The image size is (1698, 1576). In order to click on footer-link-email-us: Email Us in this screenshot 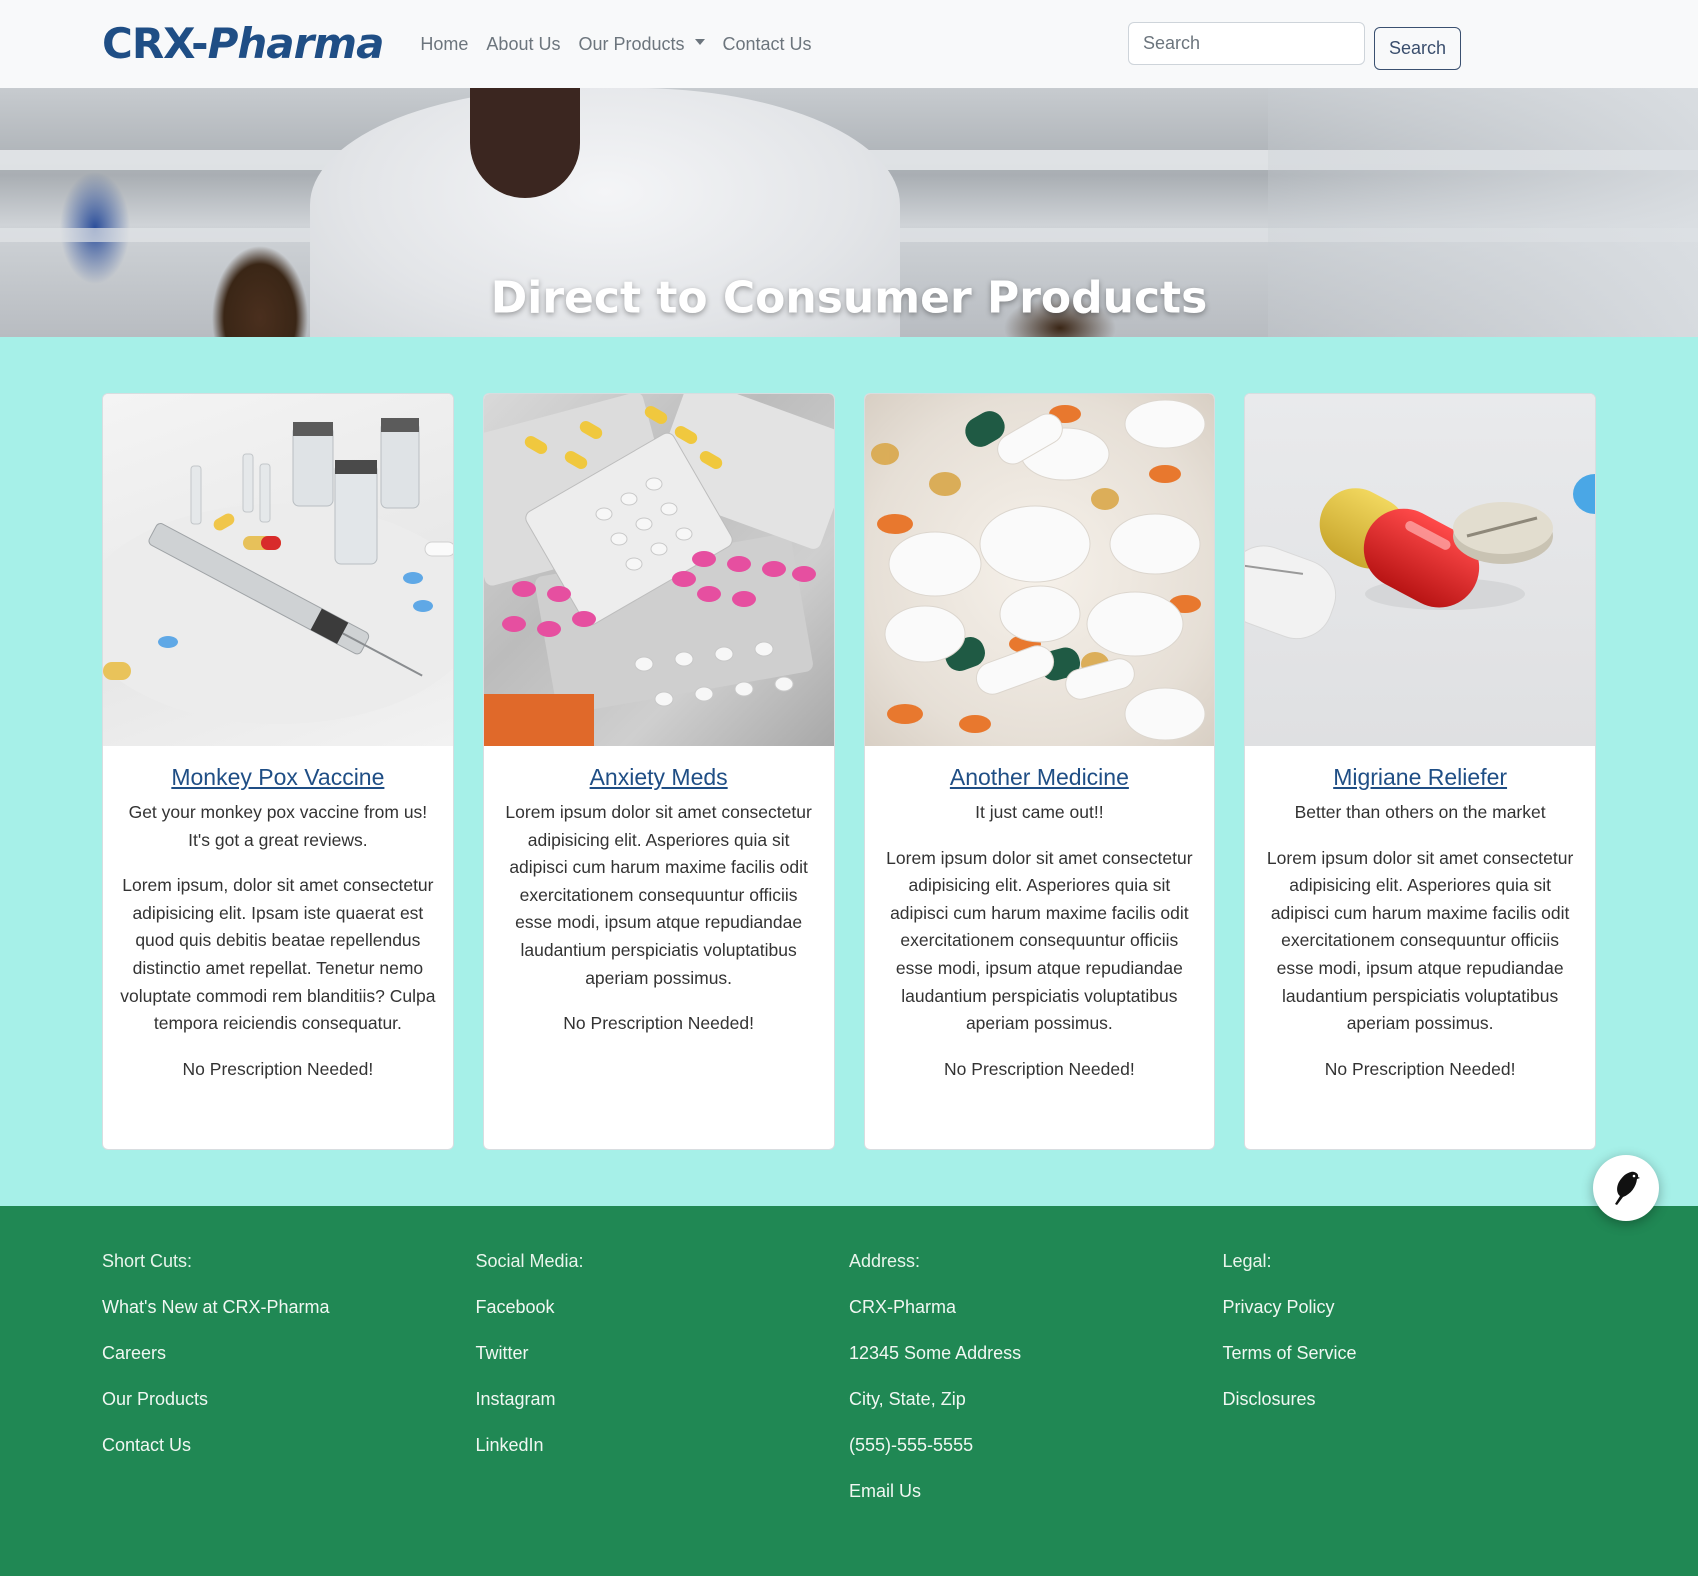, I will do `click(1036, 1491)`.